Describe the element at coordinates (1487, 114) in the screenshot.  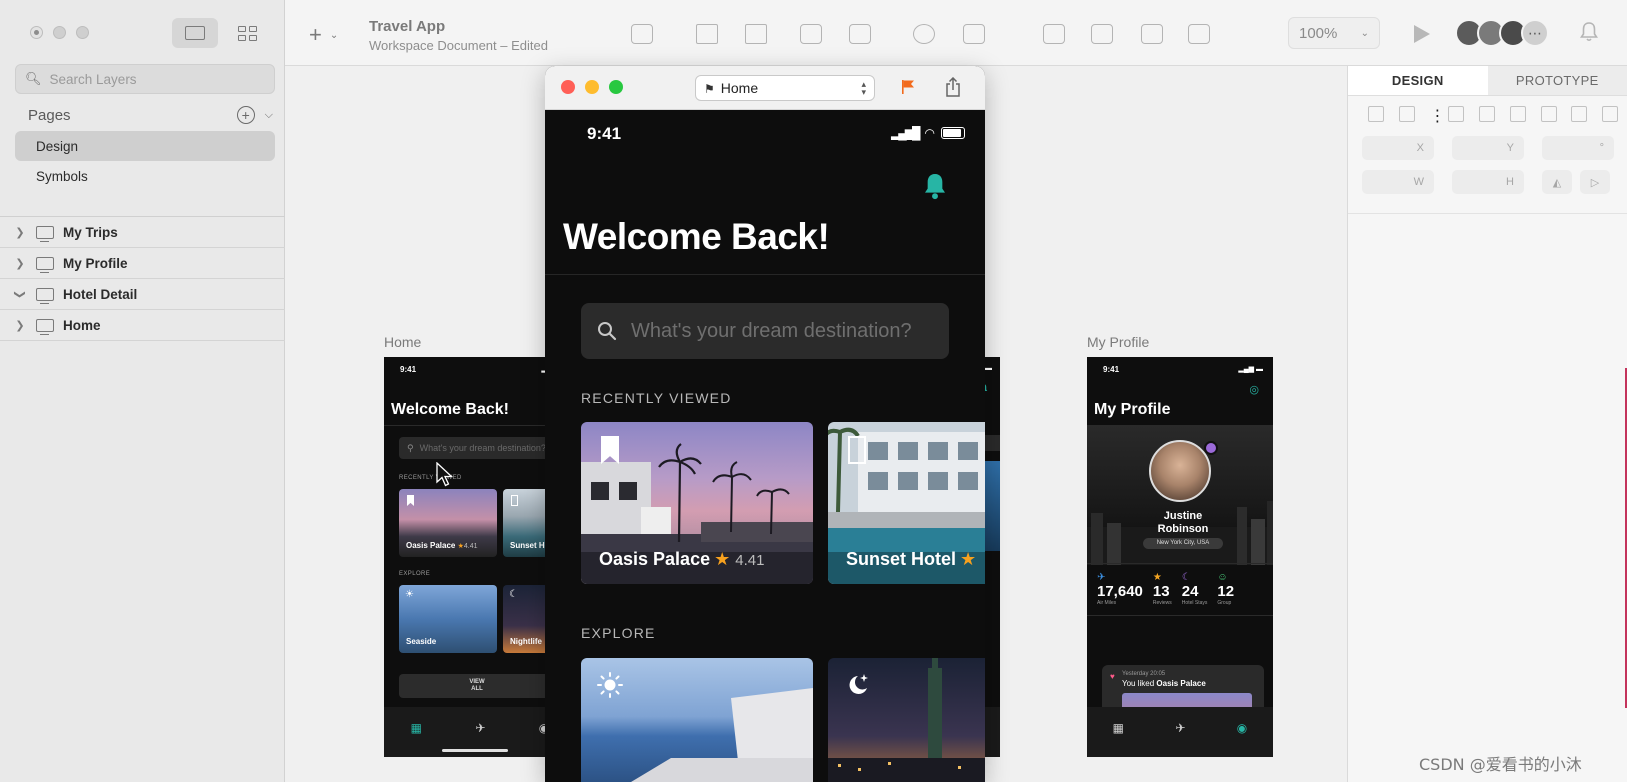
I see `align-top-icon` at that location.